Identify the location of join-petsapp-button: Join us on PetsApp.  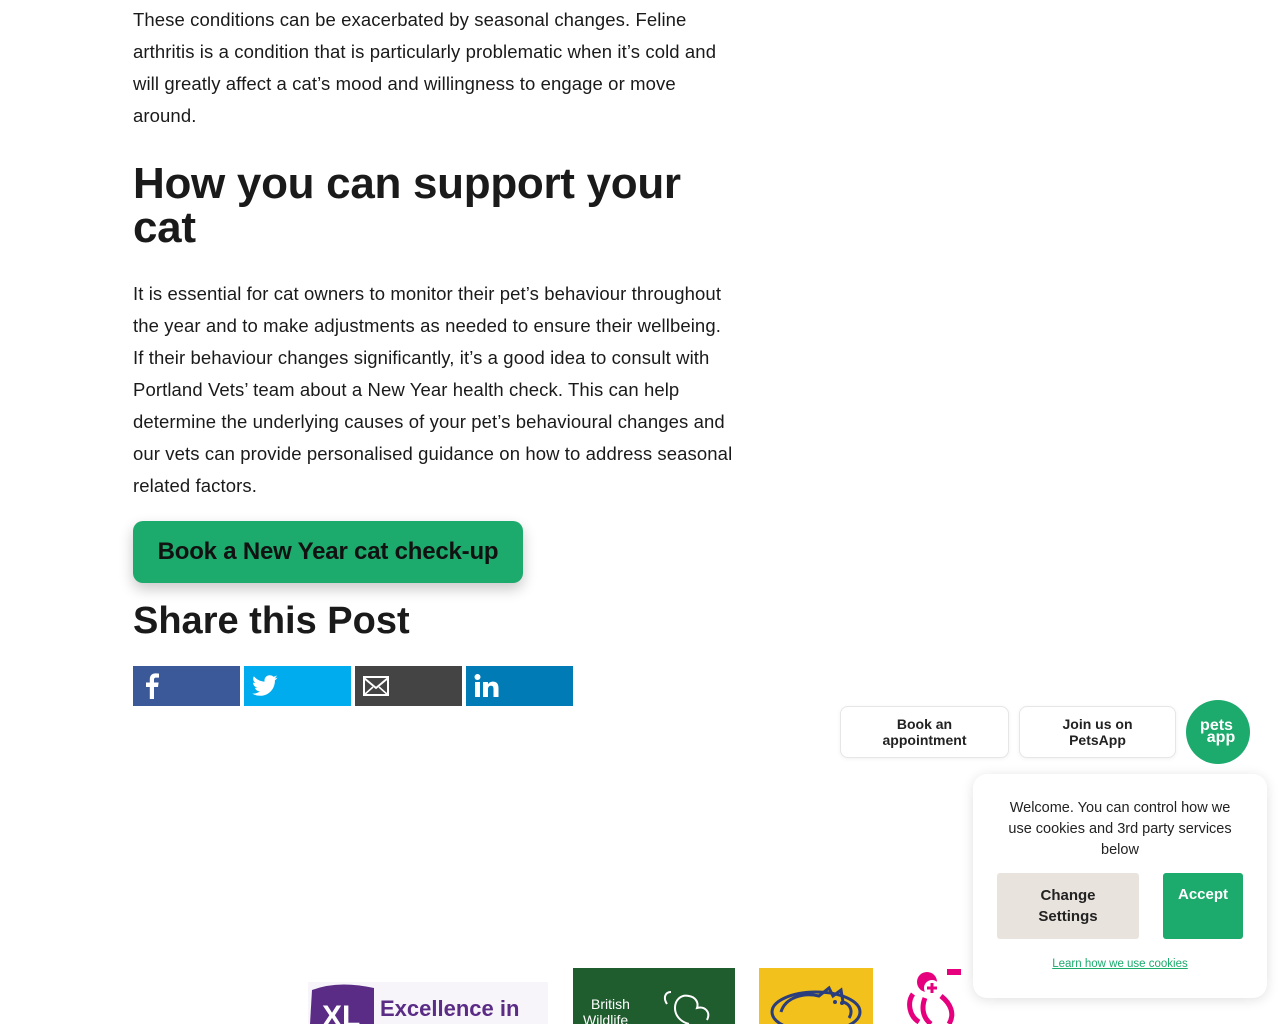
(1097, 732).